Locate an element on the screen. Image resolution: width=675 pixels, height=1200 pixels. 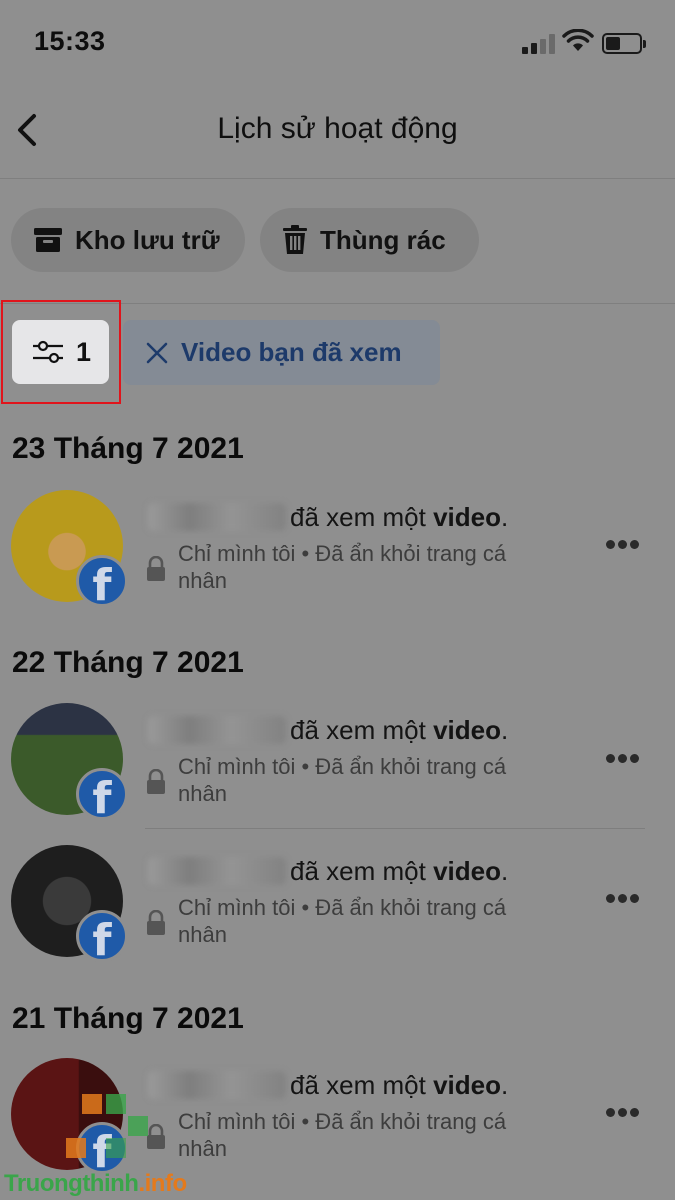
filter-chip-watched-videos: Video bạn đã xem is located at coordinates (281, 352).